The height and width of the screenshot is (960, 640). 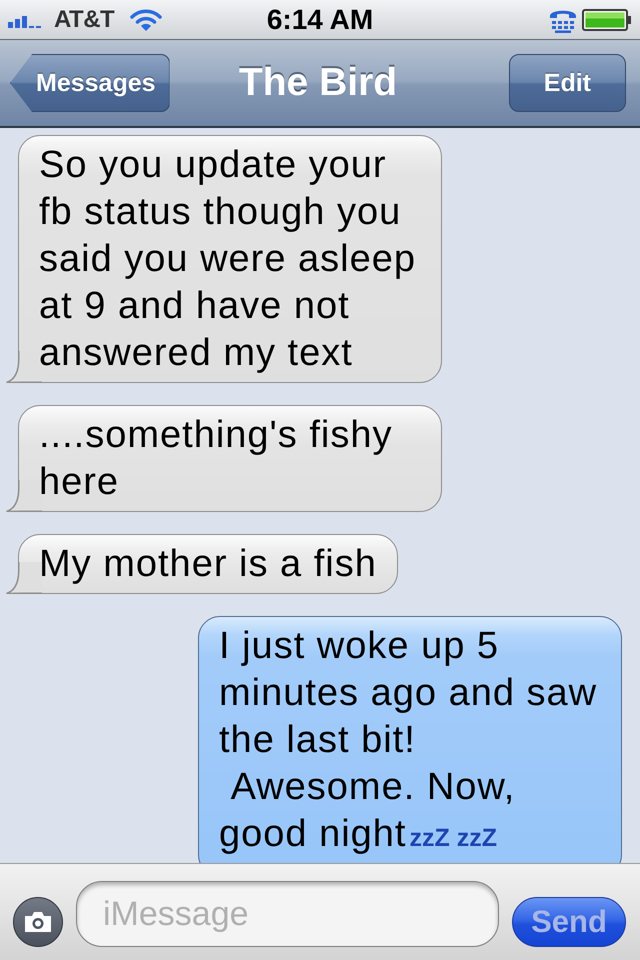 What do you see at coordinates (408, 740) in the screenshot?
I see `message-text: I just woke up 5 minutes ago and saw the last bit! Awesome. Now, good nightzzZ zzZ` at bounding box center [408, 740].